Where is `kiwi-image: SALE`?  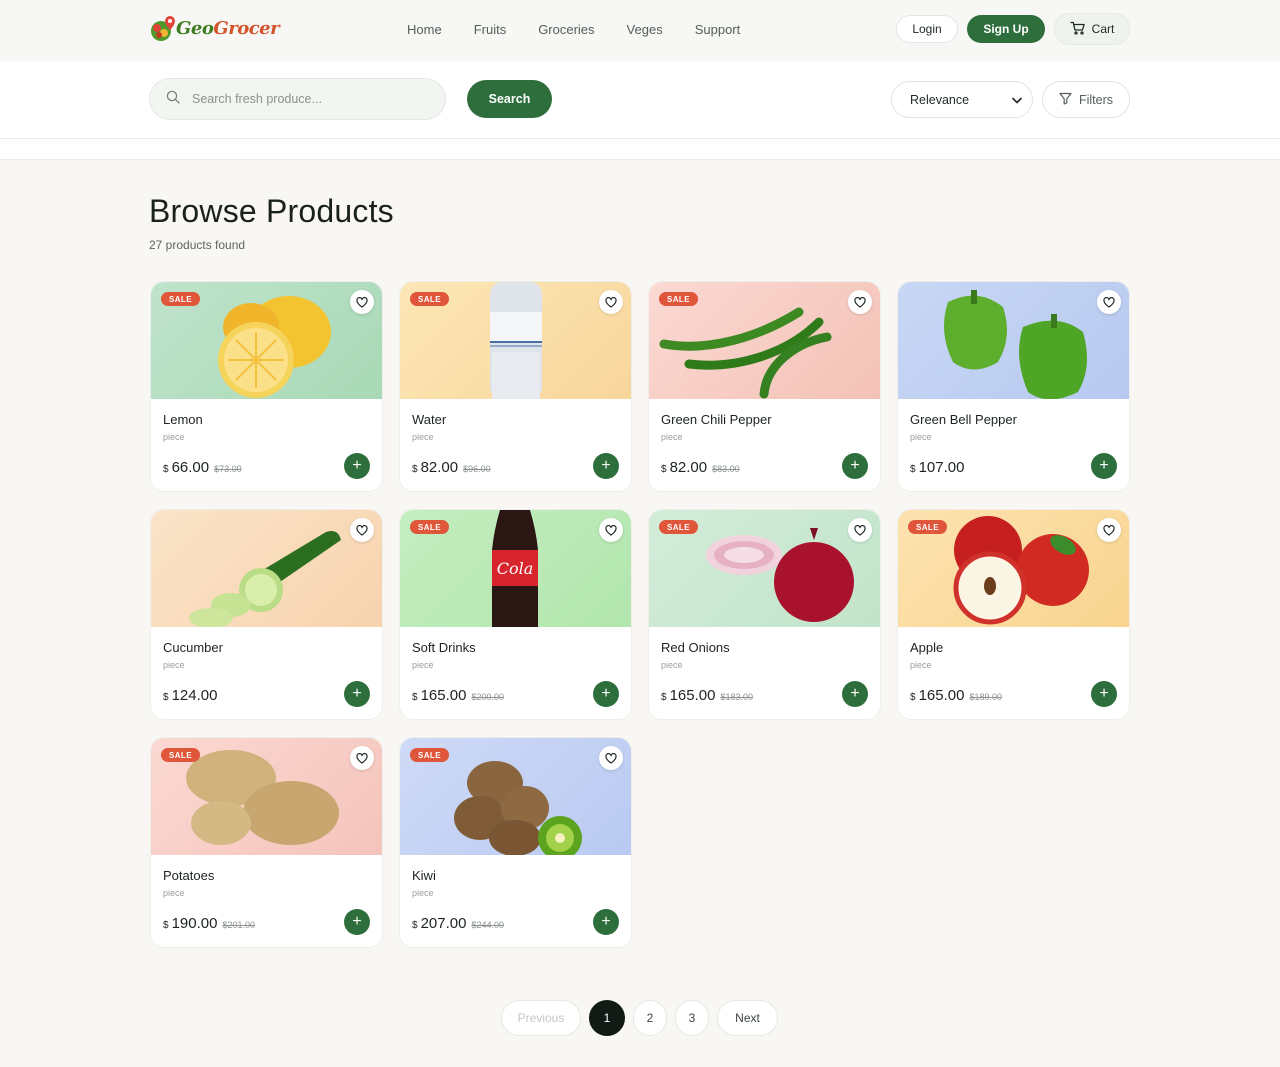 kiwi-image: SALE is located at coordinates (515, 796).